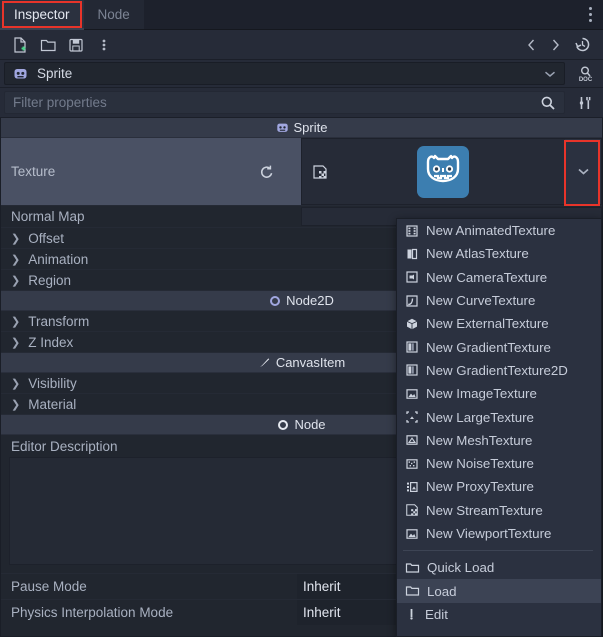 The height and width of the screenshot is (637, 603). I want to click on menu-item-new-gradienttexture: New GradientTexture, so click(499, 346).